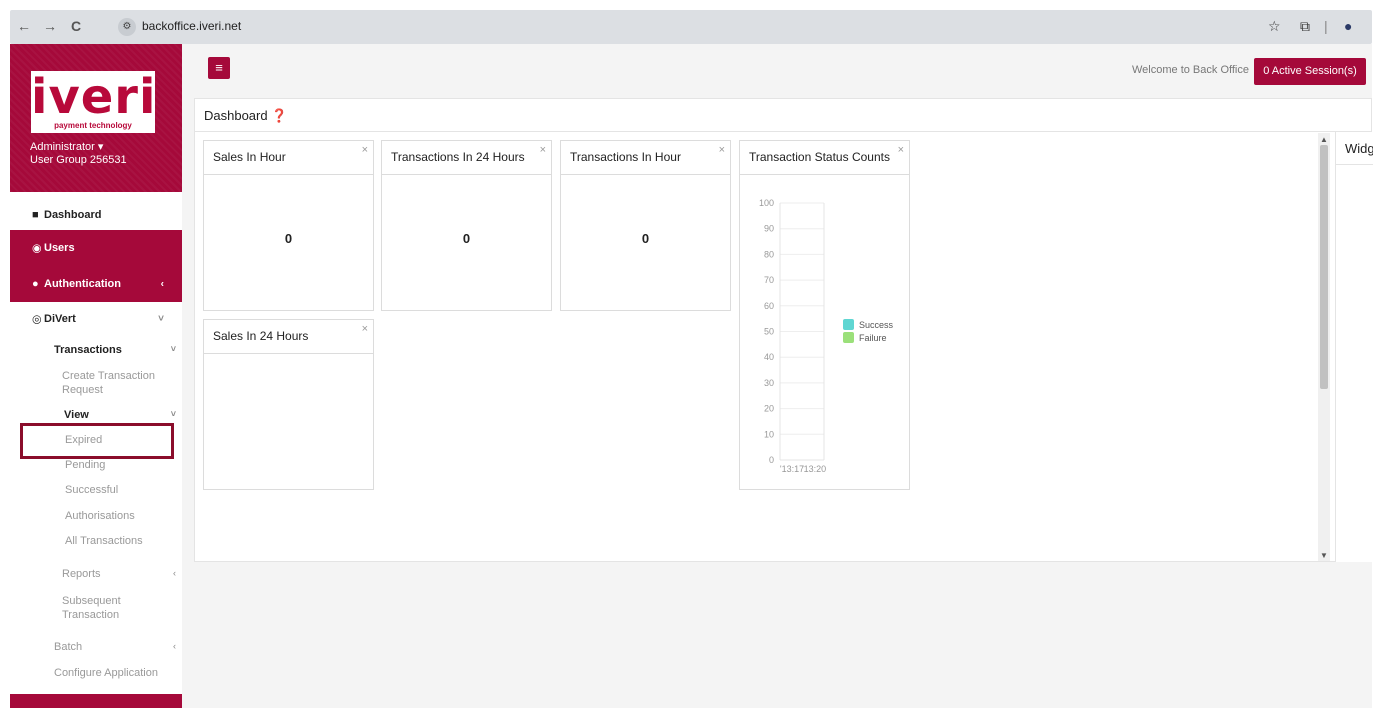  I want to click on profile-avatar-icon: ●, so click(1348, 26).